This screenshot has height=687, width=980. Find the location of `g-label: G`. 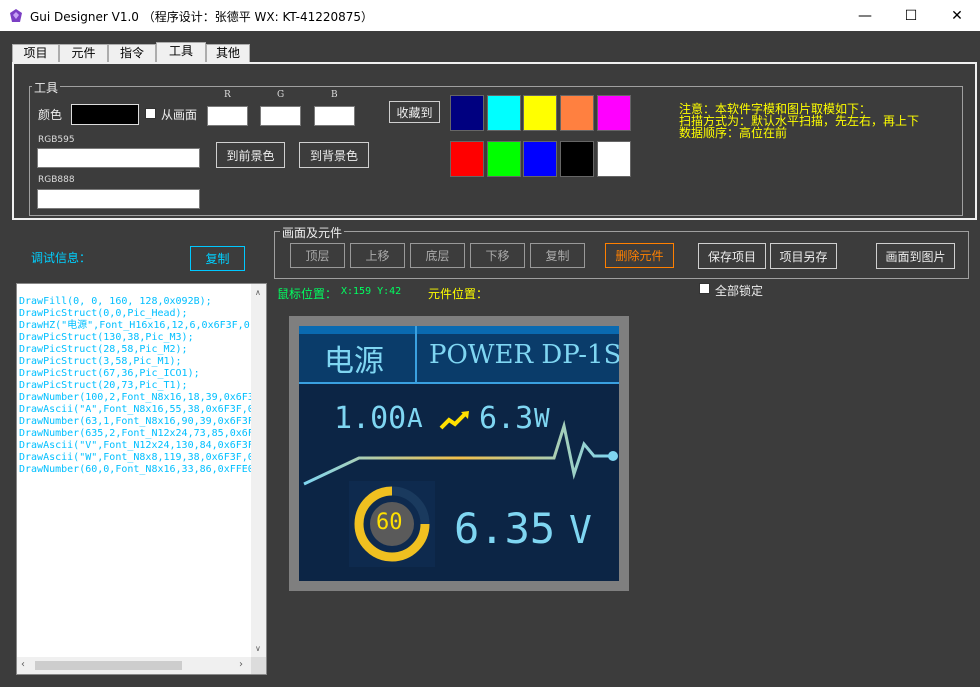

g-label: G is located at coordinates (281, 95).